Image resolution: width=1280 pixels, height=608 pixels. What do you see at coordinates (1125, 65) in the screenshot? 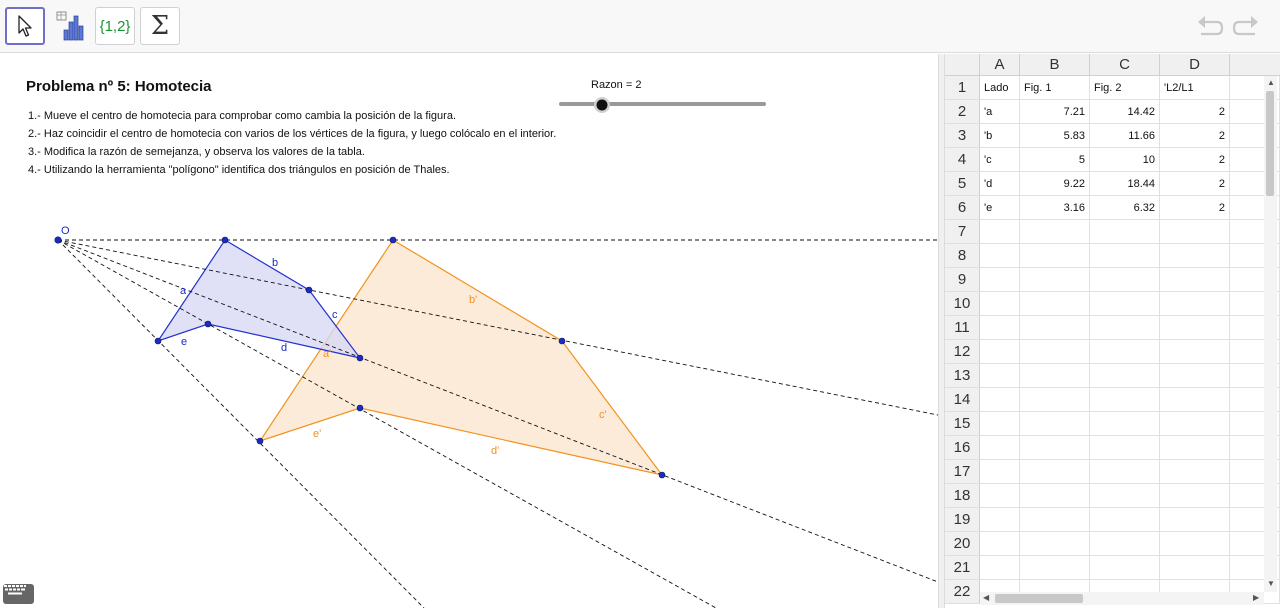
I see `column-header-c: C` at bounding box center [1125, 65].